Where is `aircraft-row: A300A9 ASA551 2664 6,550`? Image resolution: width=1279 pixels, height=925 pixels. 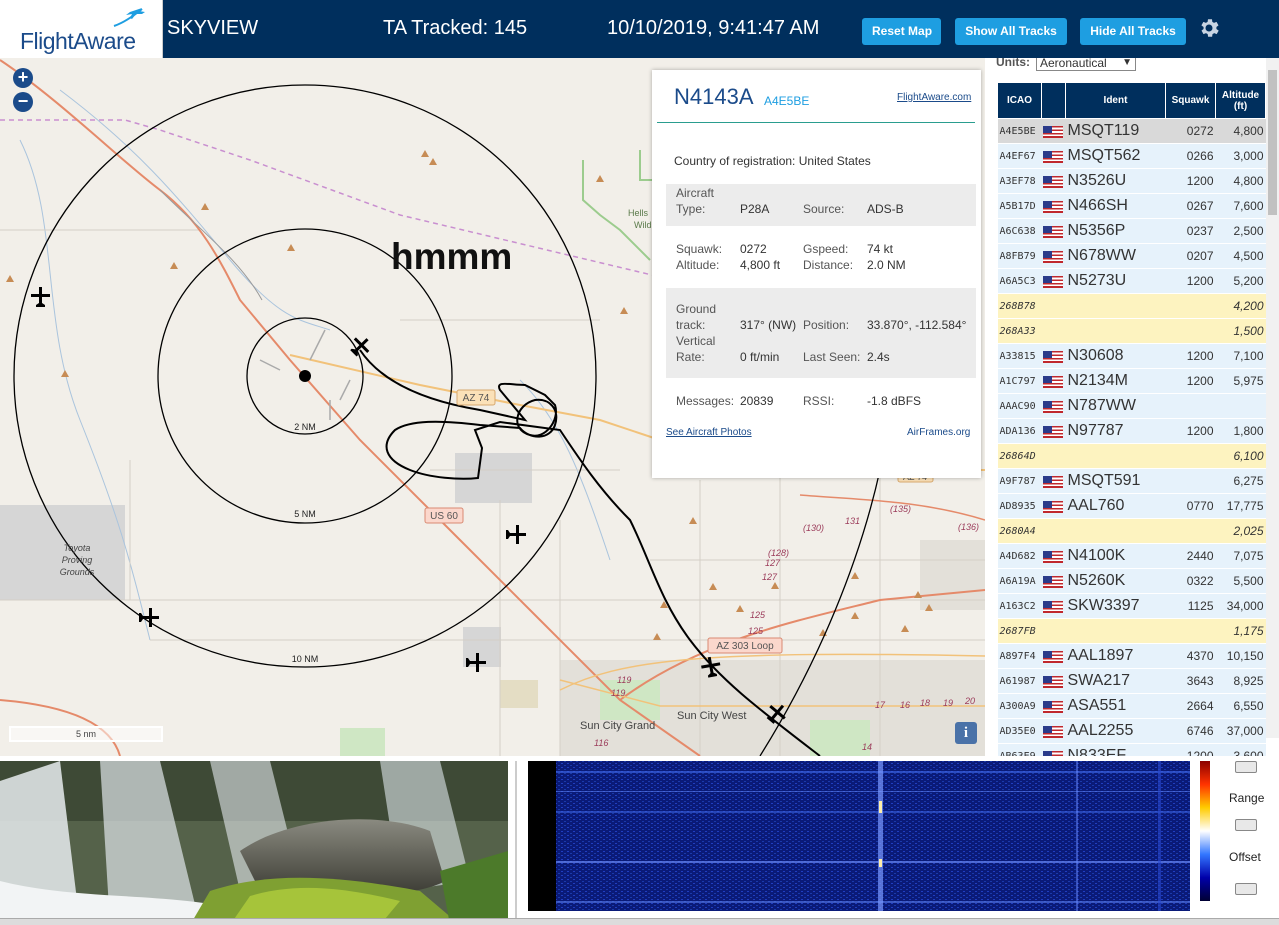
aircraft-row: A300A9 ASA551 2664 6,550 is located at coordinates (1131, 706).